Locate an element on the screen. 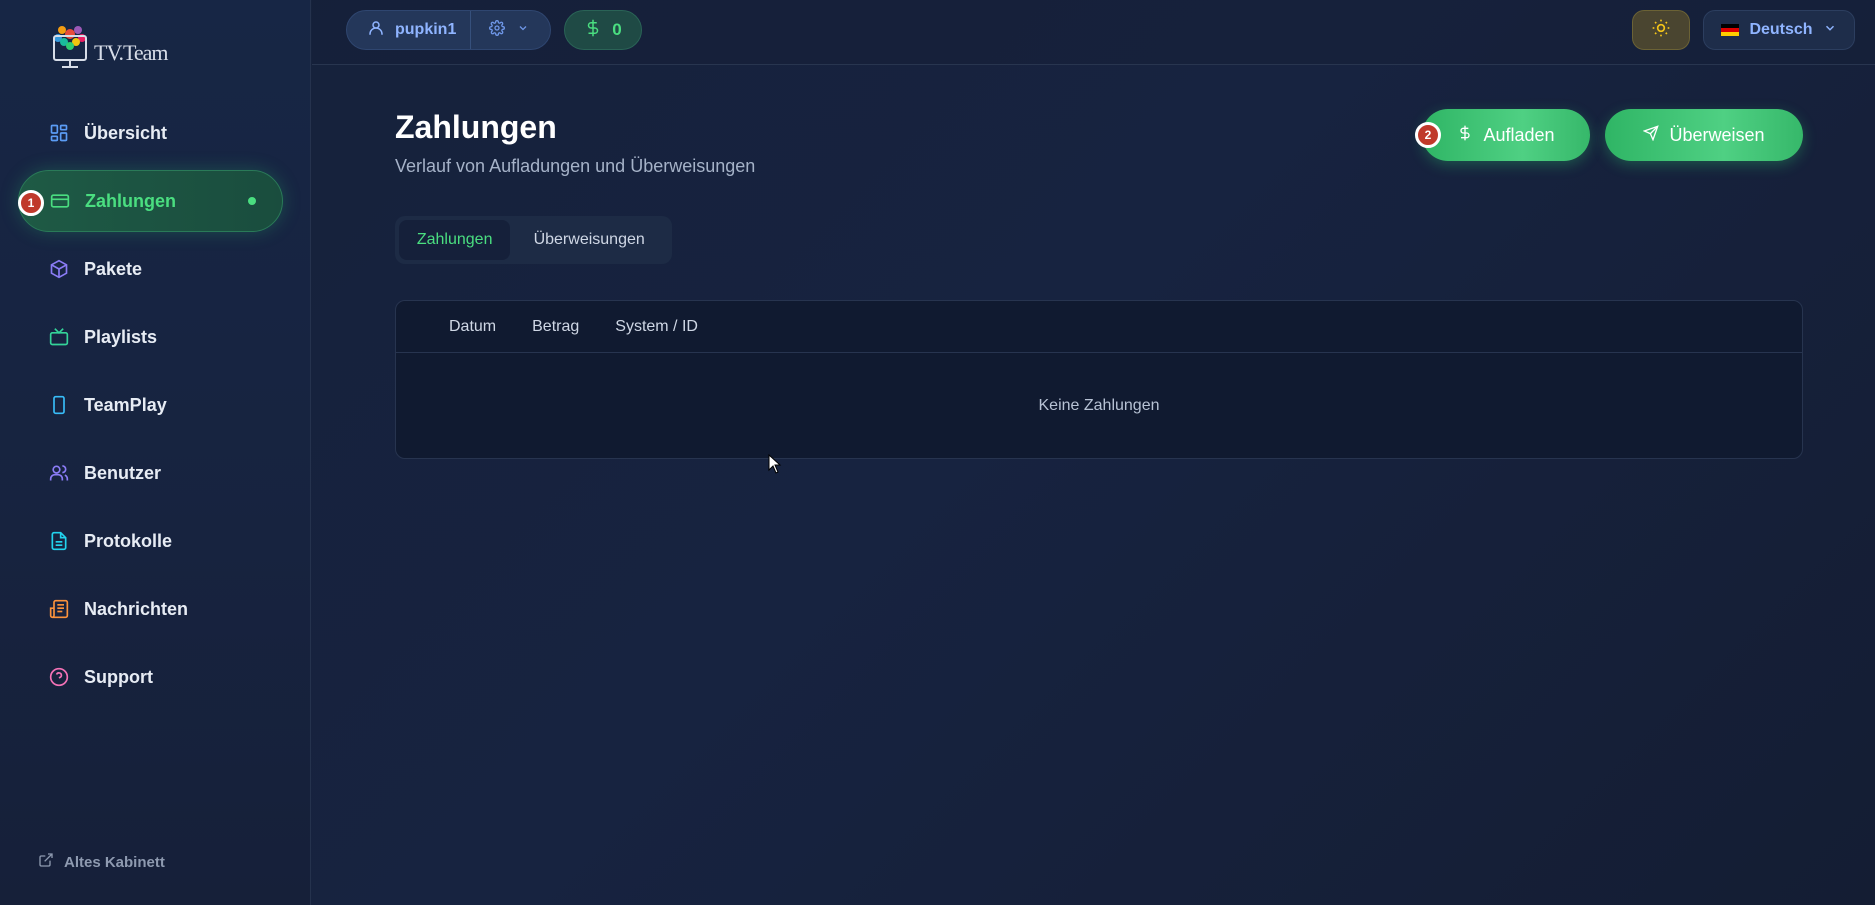 This screenshot has width=1875, height=905. sidebar-item-teamplay: TeamPlay is located at coordinates (150, 405).